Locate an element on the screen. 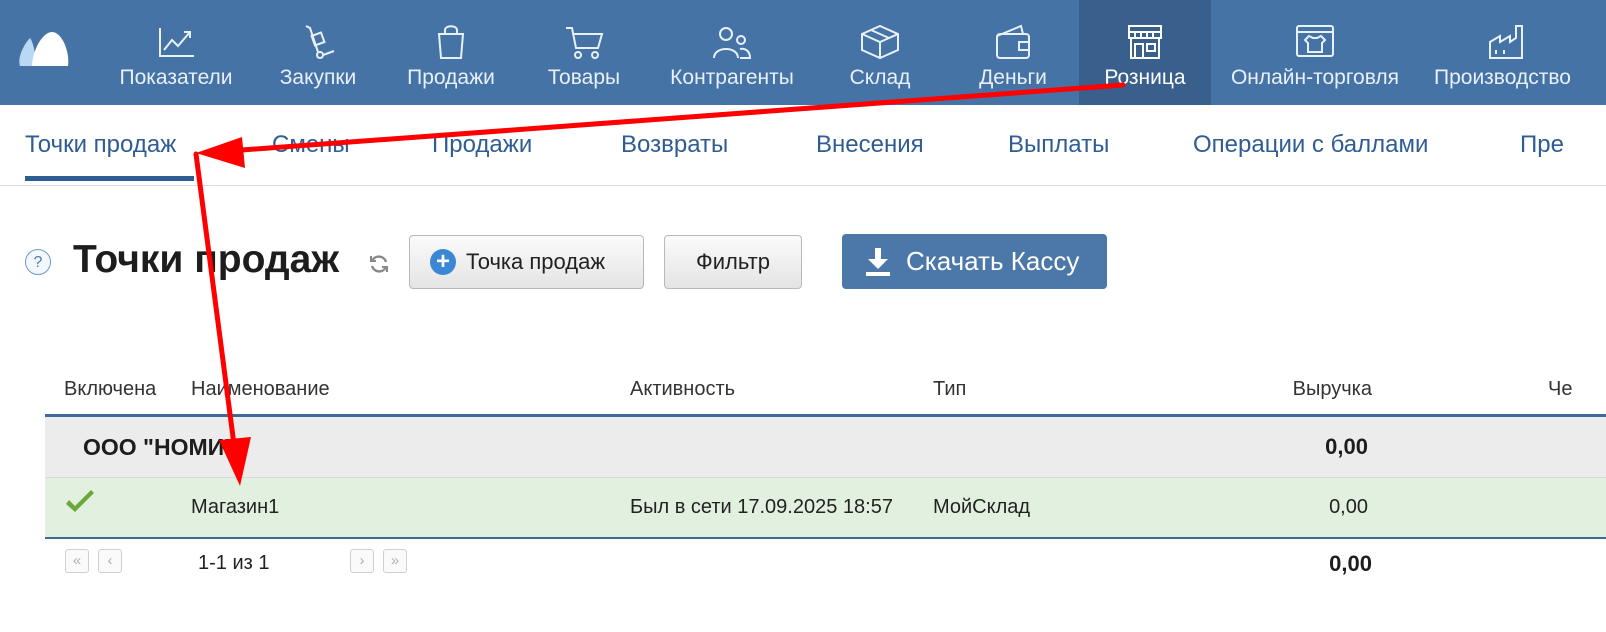 This screenshot has width=1606, height=632. tab-truncated: Пре is located at coordinates (1542, 145).